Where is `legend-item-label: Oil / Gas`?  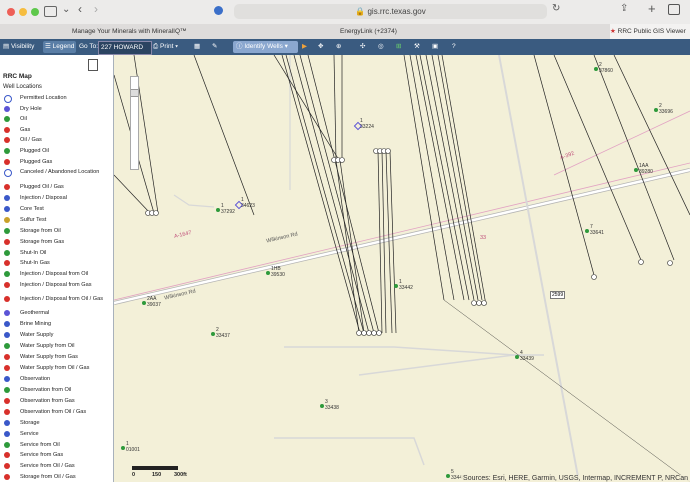 legend-item-label: Oil / Gas is located at coordinates (31, 140).